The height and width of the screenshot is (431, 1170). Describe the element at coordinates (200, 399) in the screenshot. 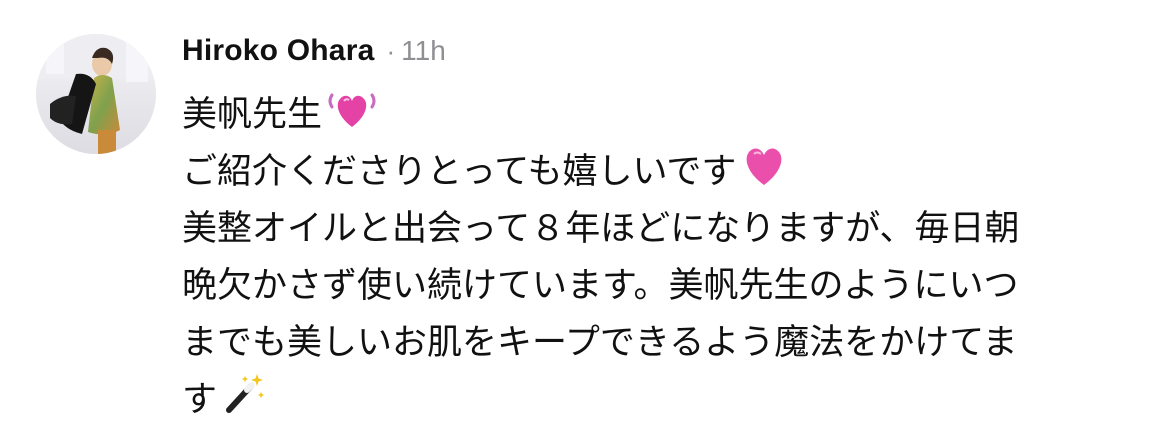

I see `comment-line-text: す` at that location.